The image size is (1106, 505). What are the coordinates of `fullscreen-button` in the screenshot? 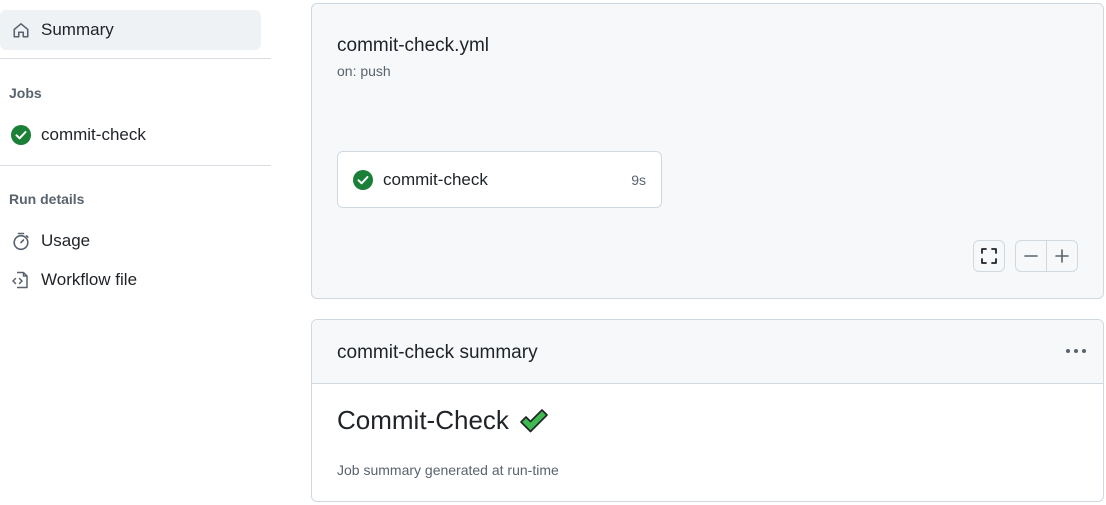 It's located at (989, 256).